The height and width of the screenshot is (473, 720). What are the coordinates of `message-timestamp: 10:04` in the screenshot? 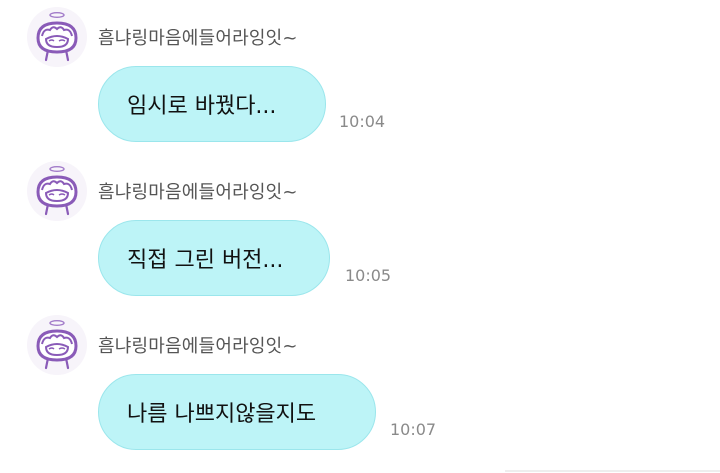 It's located at (362, 121).